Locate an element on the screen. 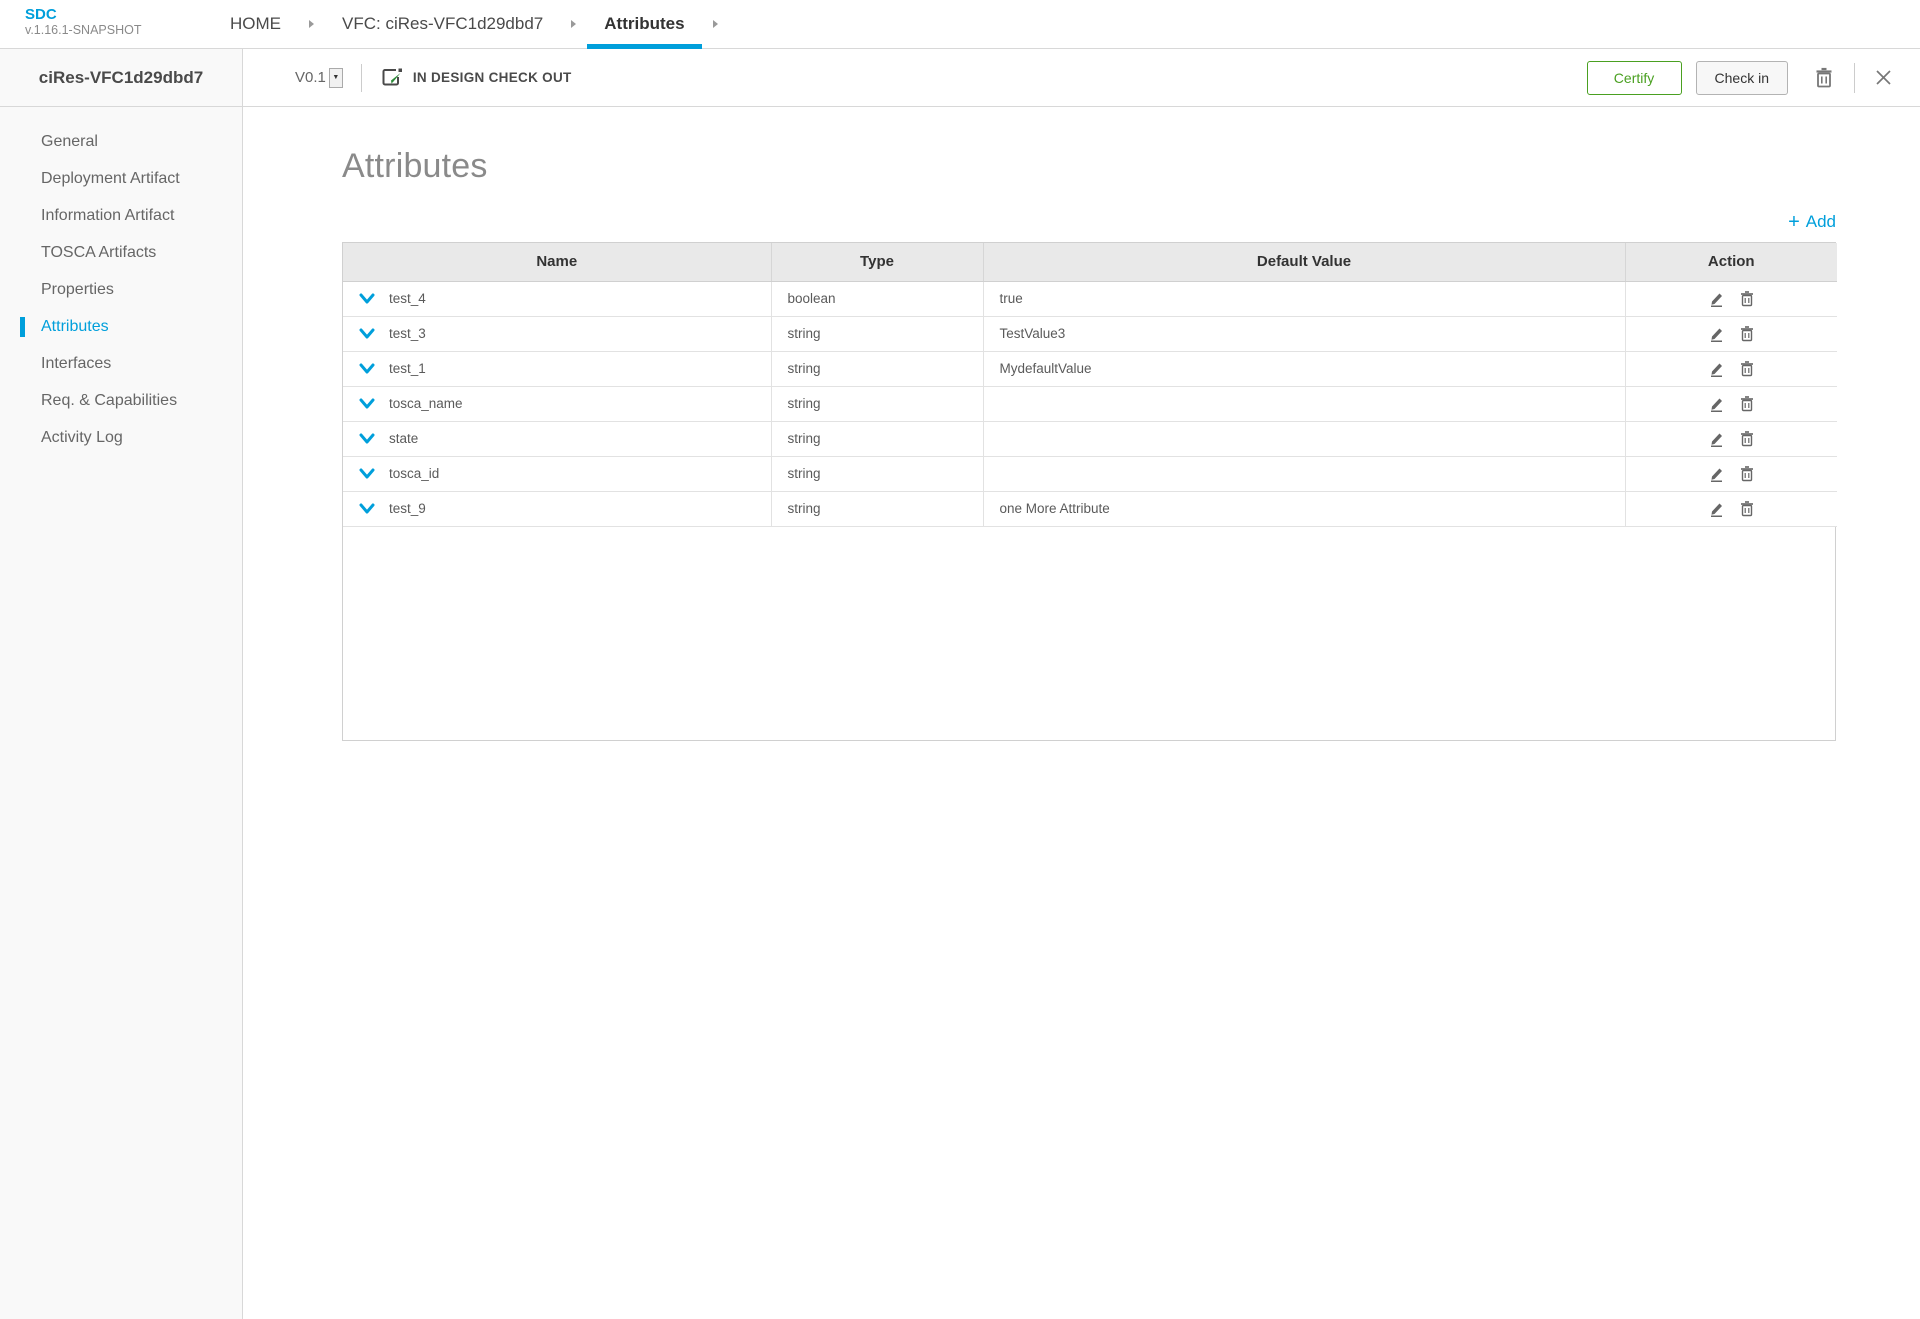 Image resolution: width=1920 pixels, height=1319 pixels. table-row: test_4 boolean true is located at coordinates (1090, 299).